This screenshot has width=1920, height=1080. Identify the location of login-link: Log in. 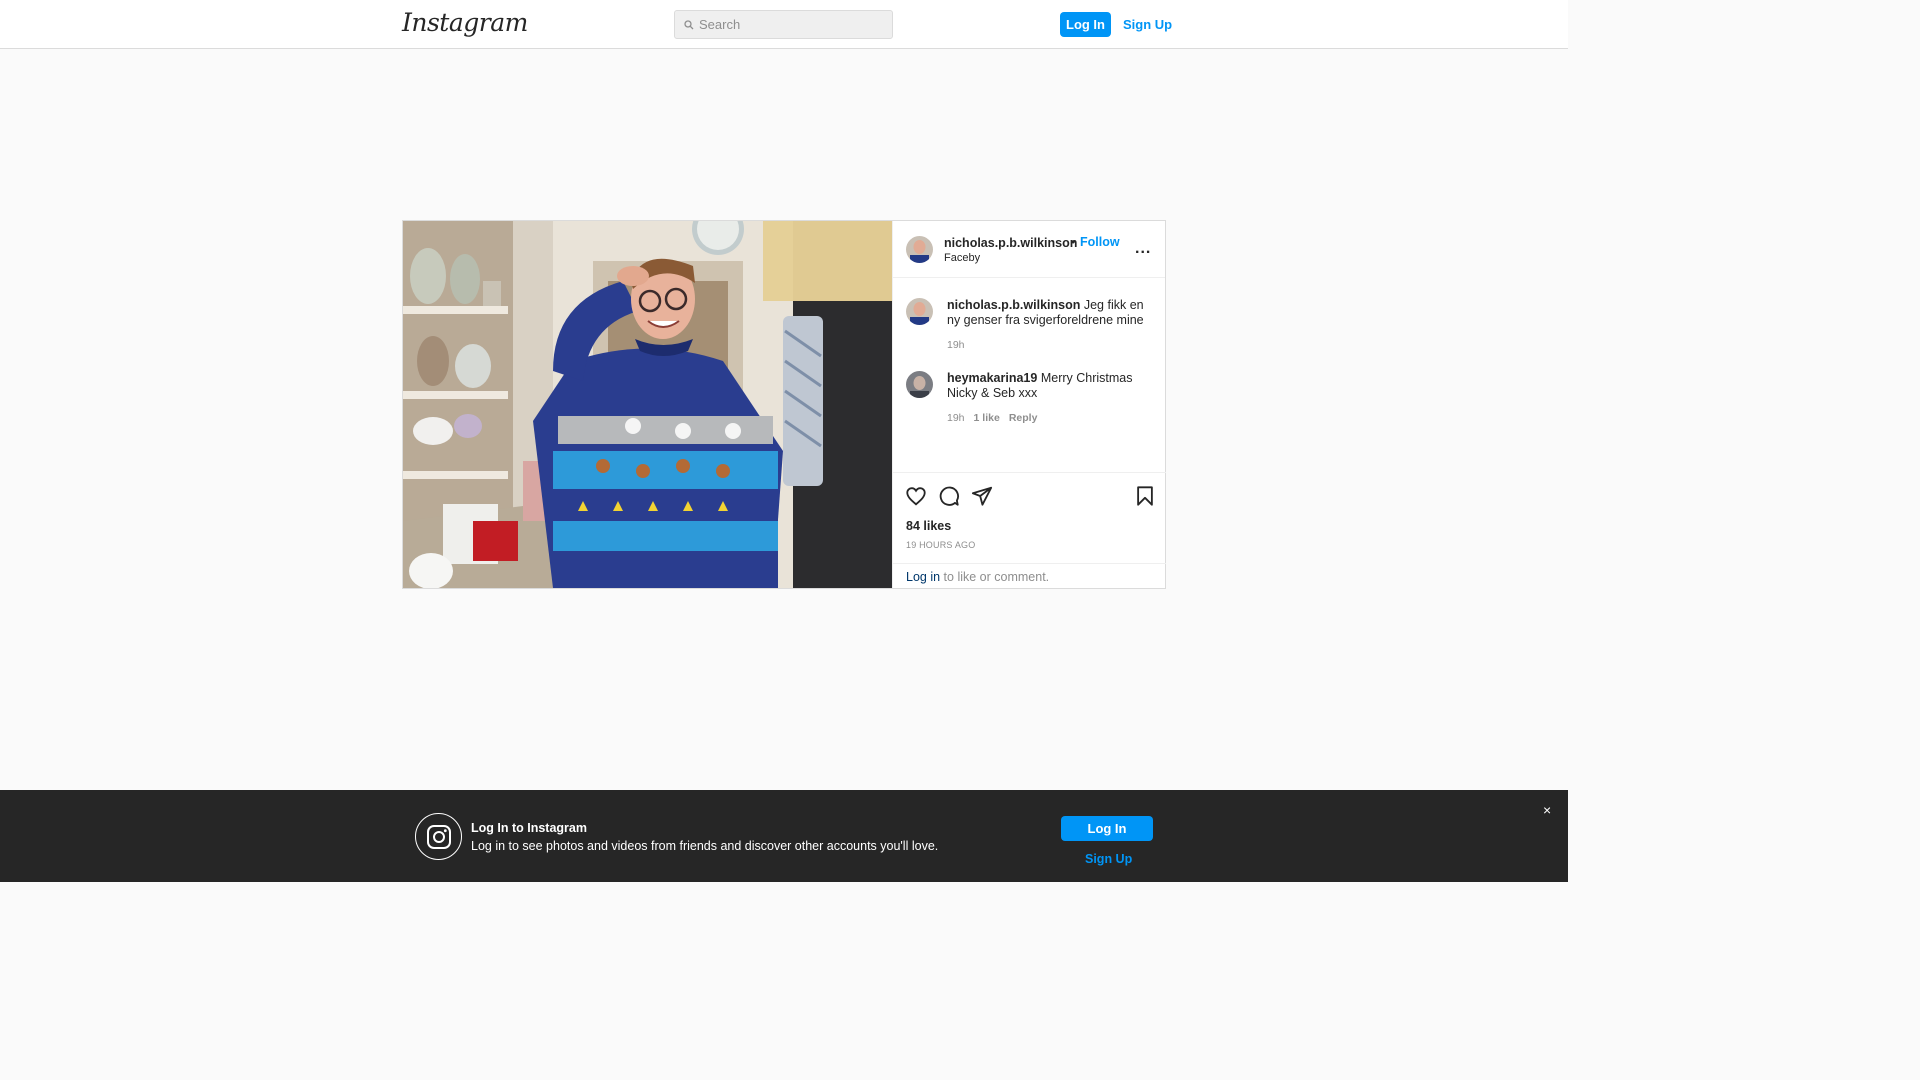
(923, 577).